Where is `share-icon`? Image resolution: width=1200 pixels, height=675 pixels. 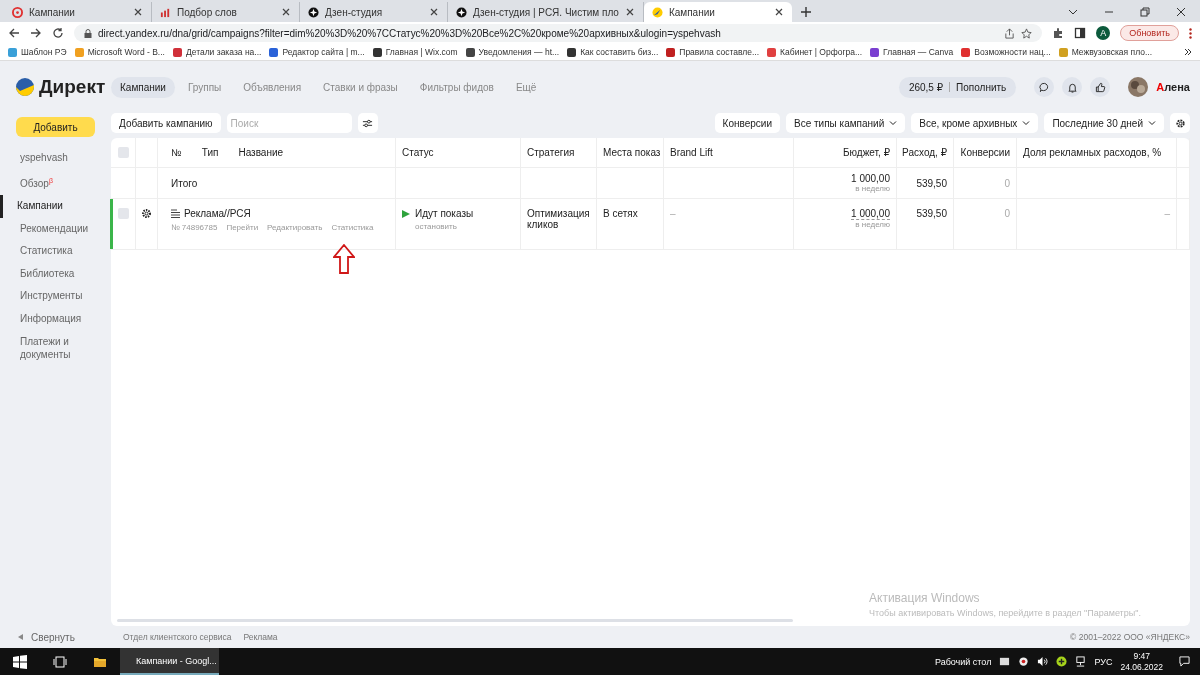
share-icon is located at coordinates (1010, 33).